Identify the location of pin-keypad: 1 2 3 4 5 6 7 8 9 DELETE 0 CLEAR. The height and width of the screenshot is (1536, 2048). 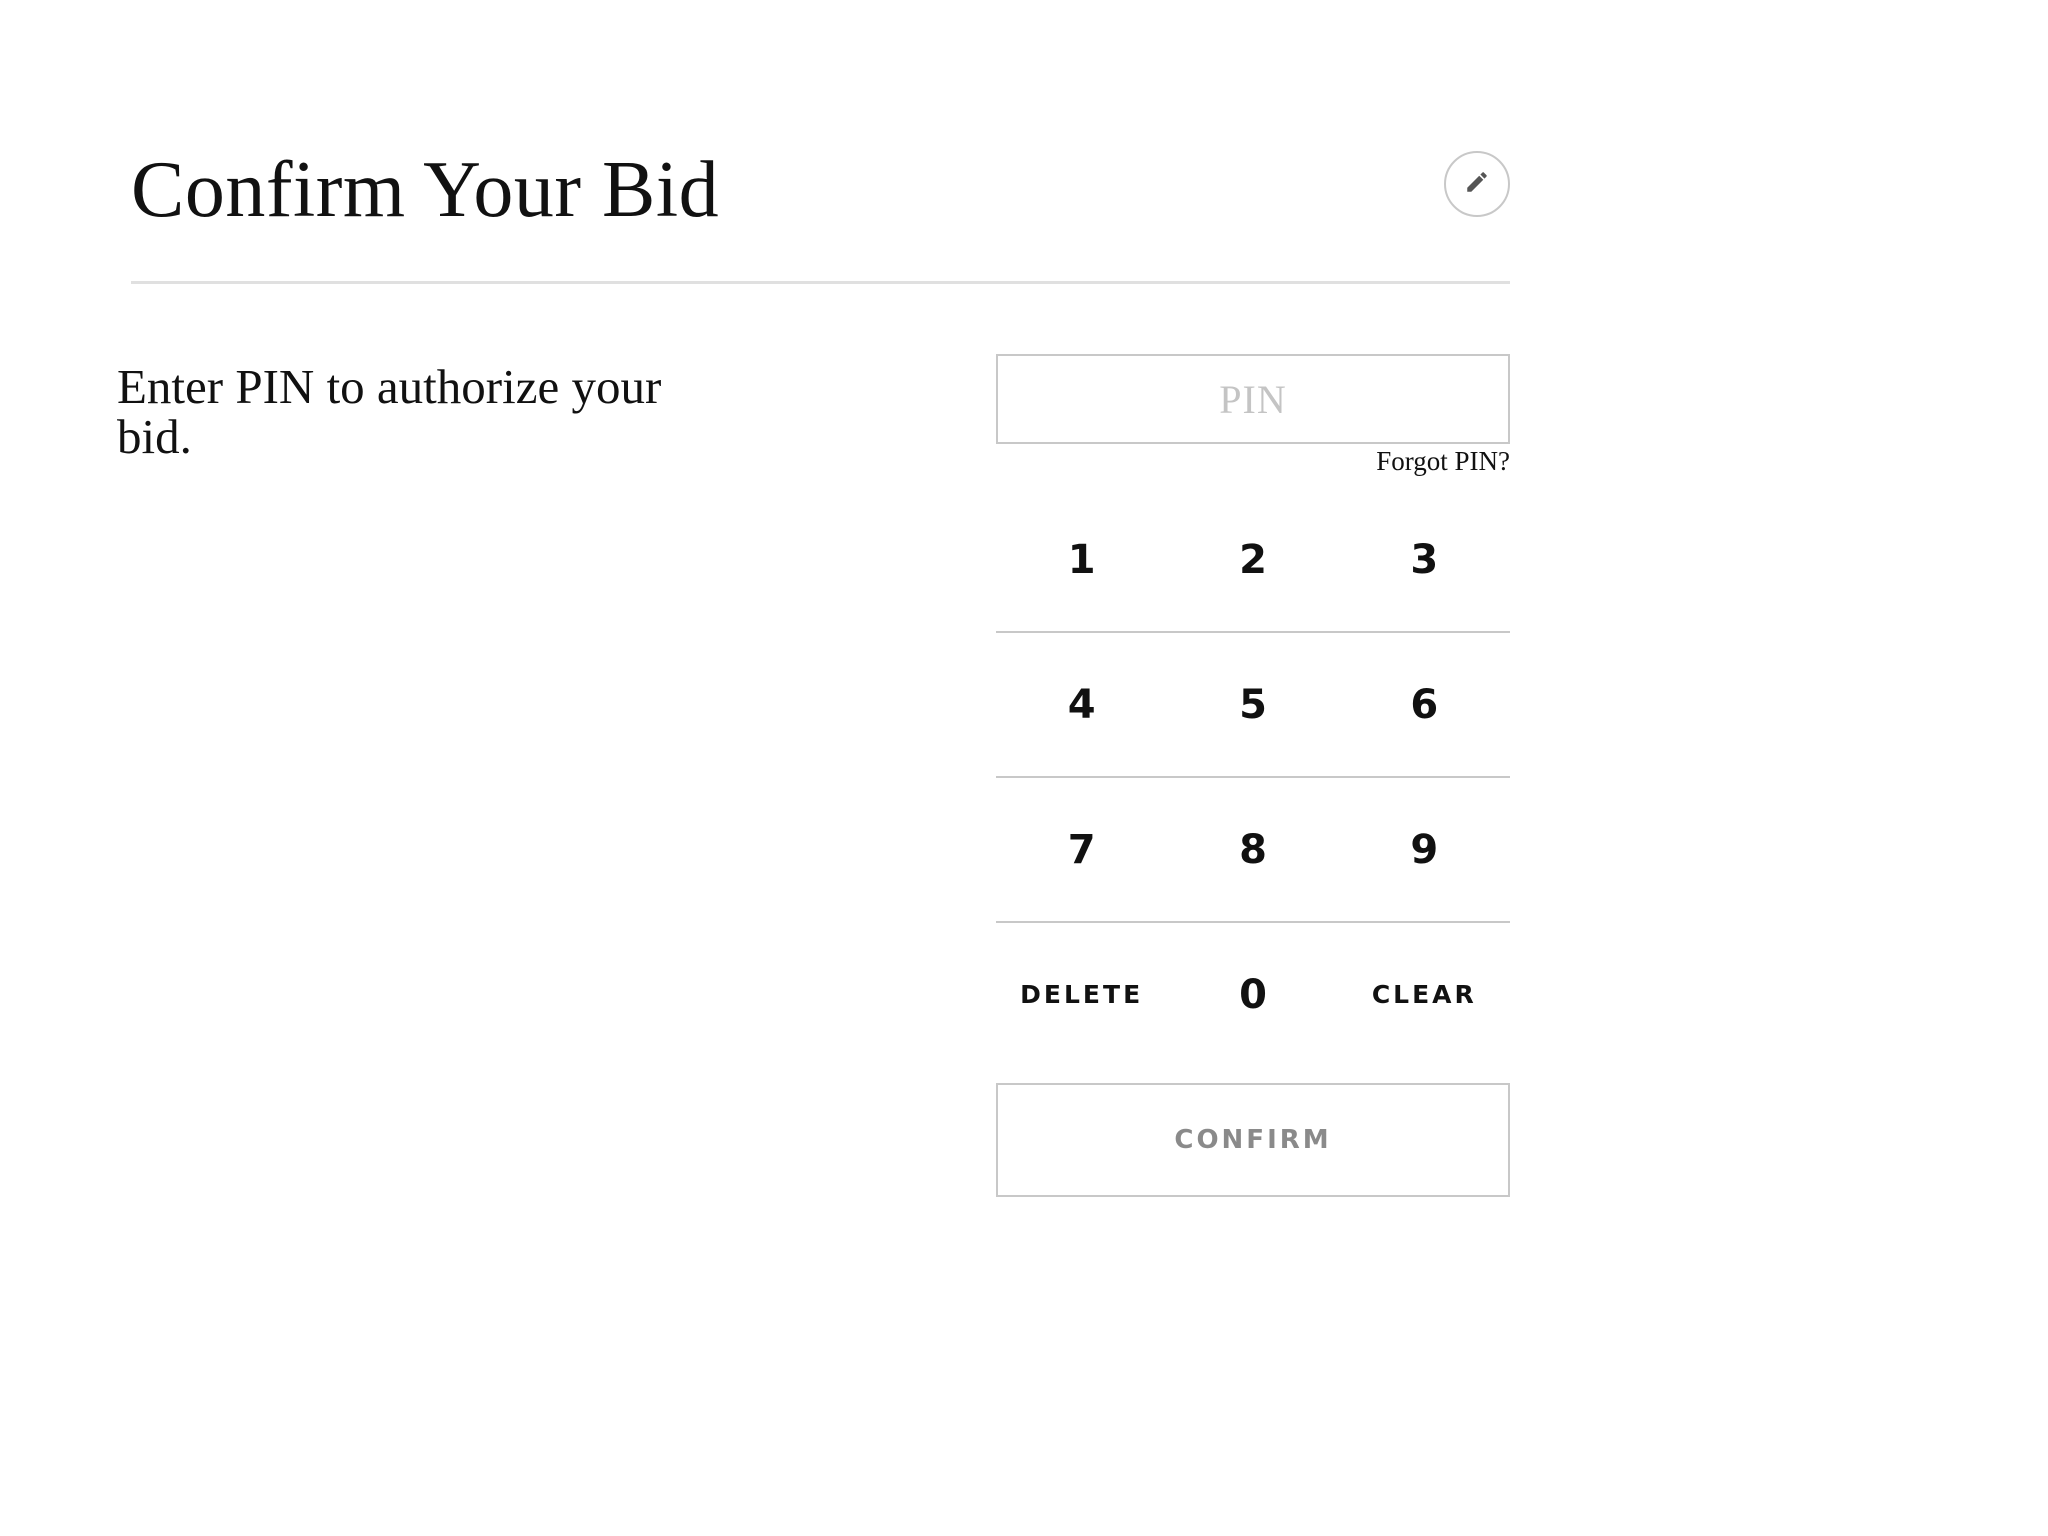
(1253, 777).